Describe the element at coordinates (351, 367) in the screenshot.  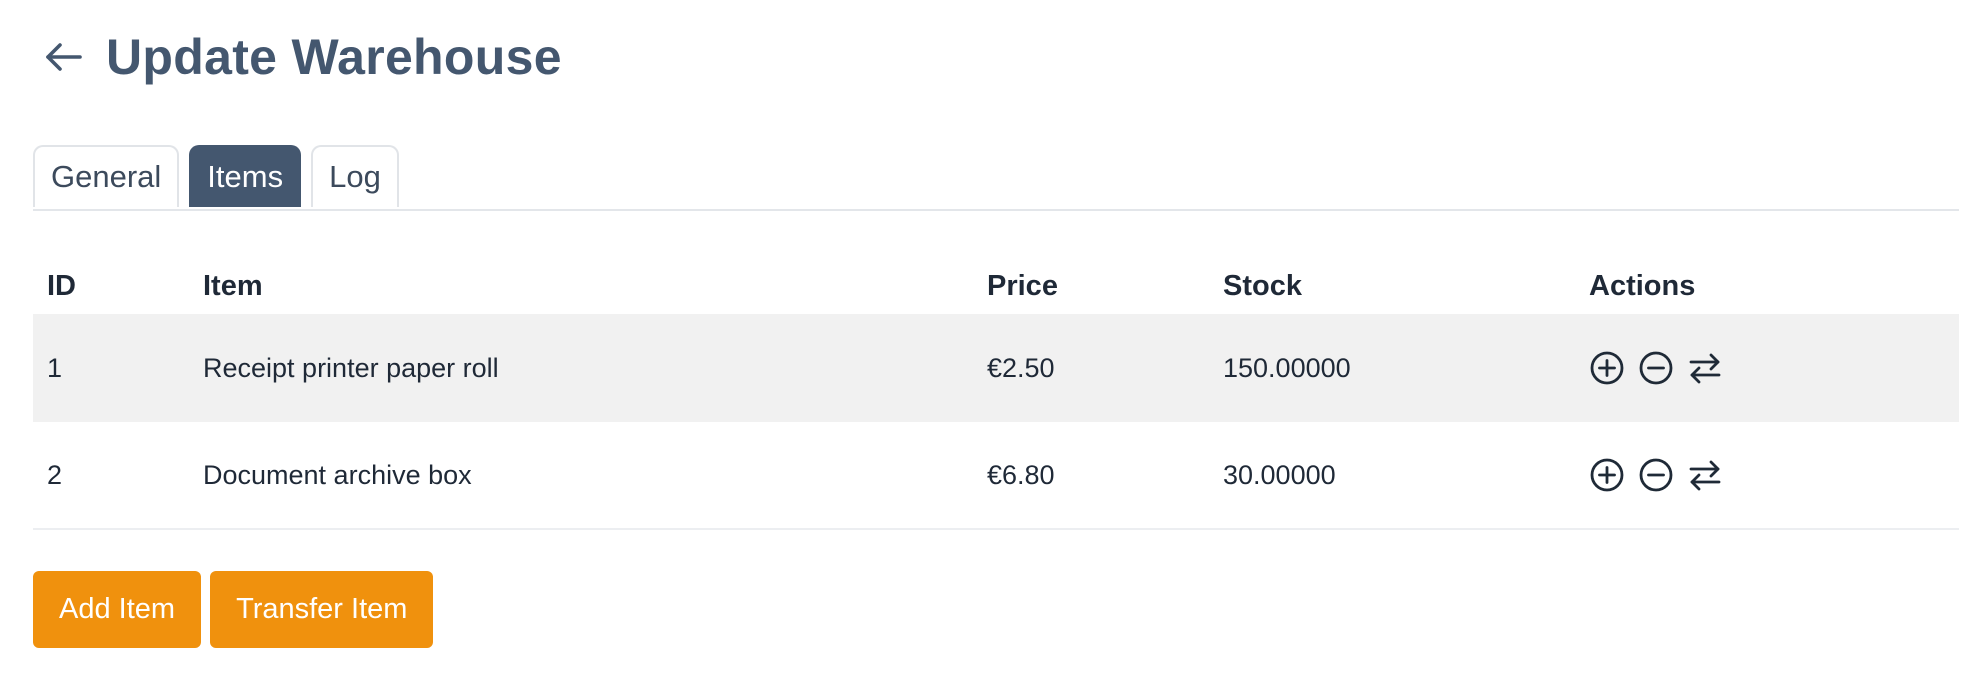
I see `row-item-name: Receipt printer paper roll` at that location.